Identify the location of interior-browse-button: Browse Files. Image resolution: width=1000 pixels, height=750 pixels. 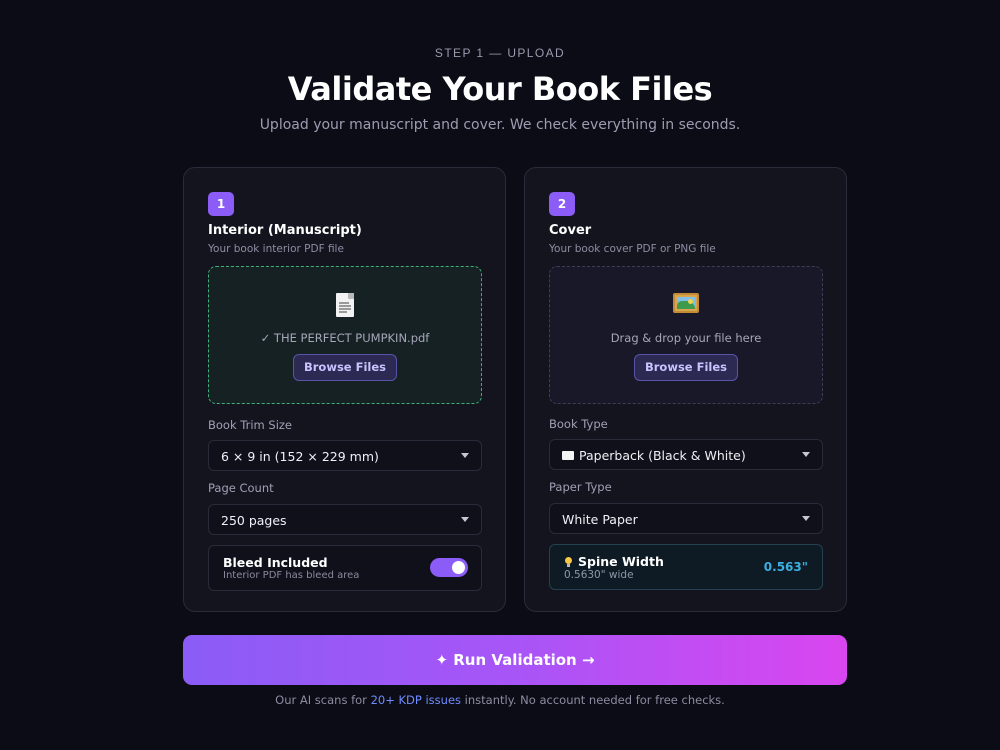
(345, 367).